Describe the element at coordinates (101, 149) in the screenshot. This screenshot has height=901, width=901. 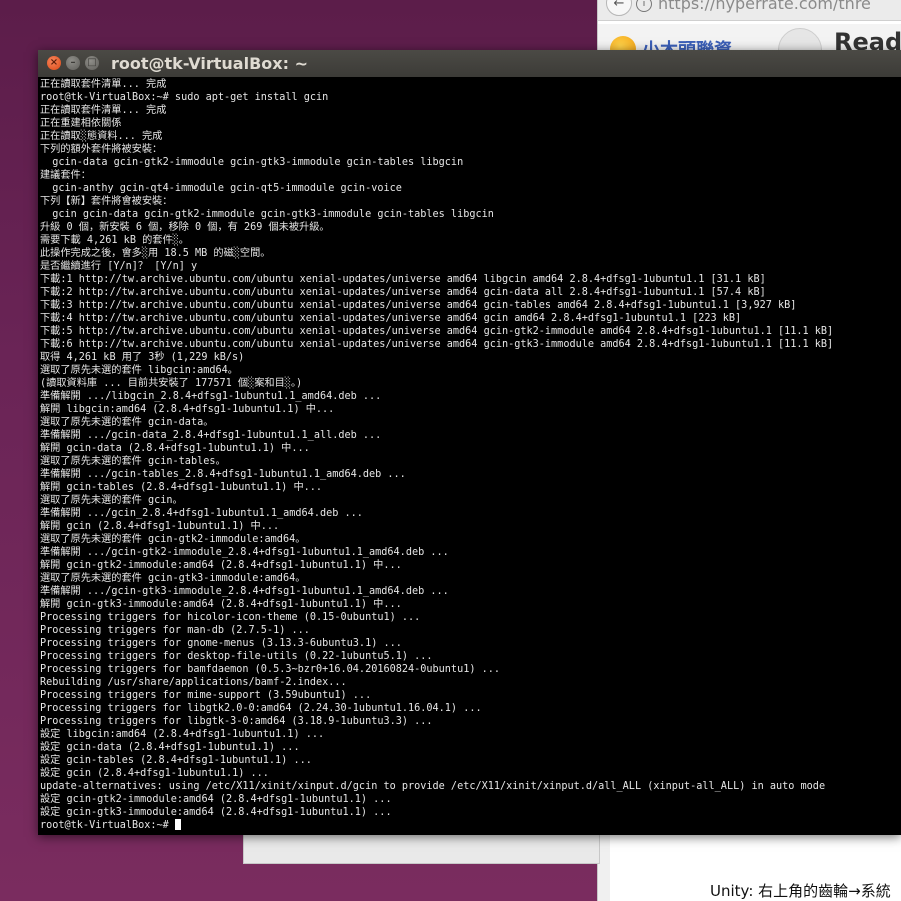
I see `terminal-line: 下列的額外套件將被安裝：` at that location.